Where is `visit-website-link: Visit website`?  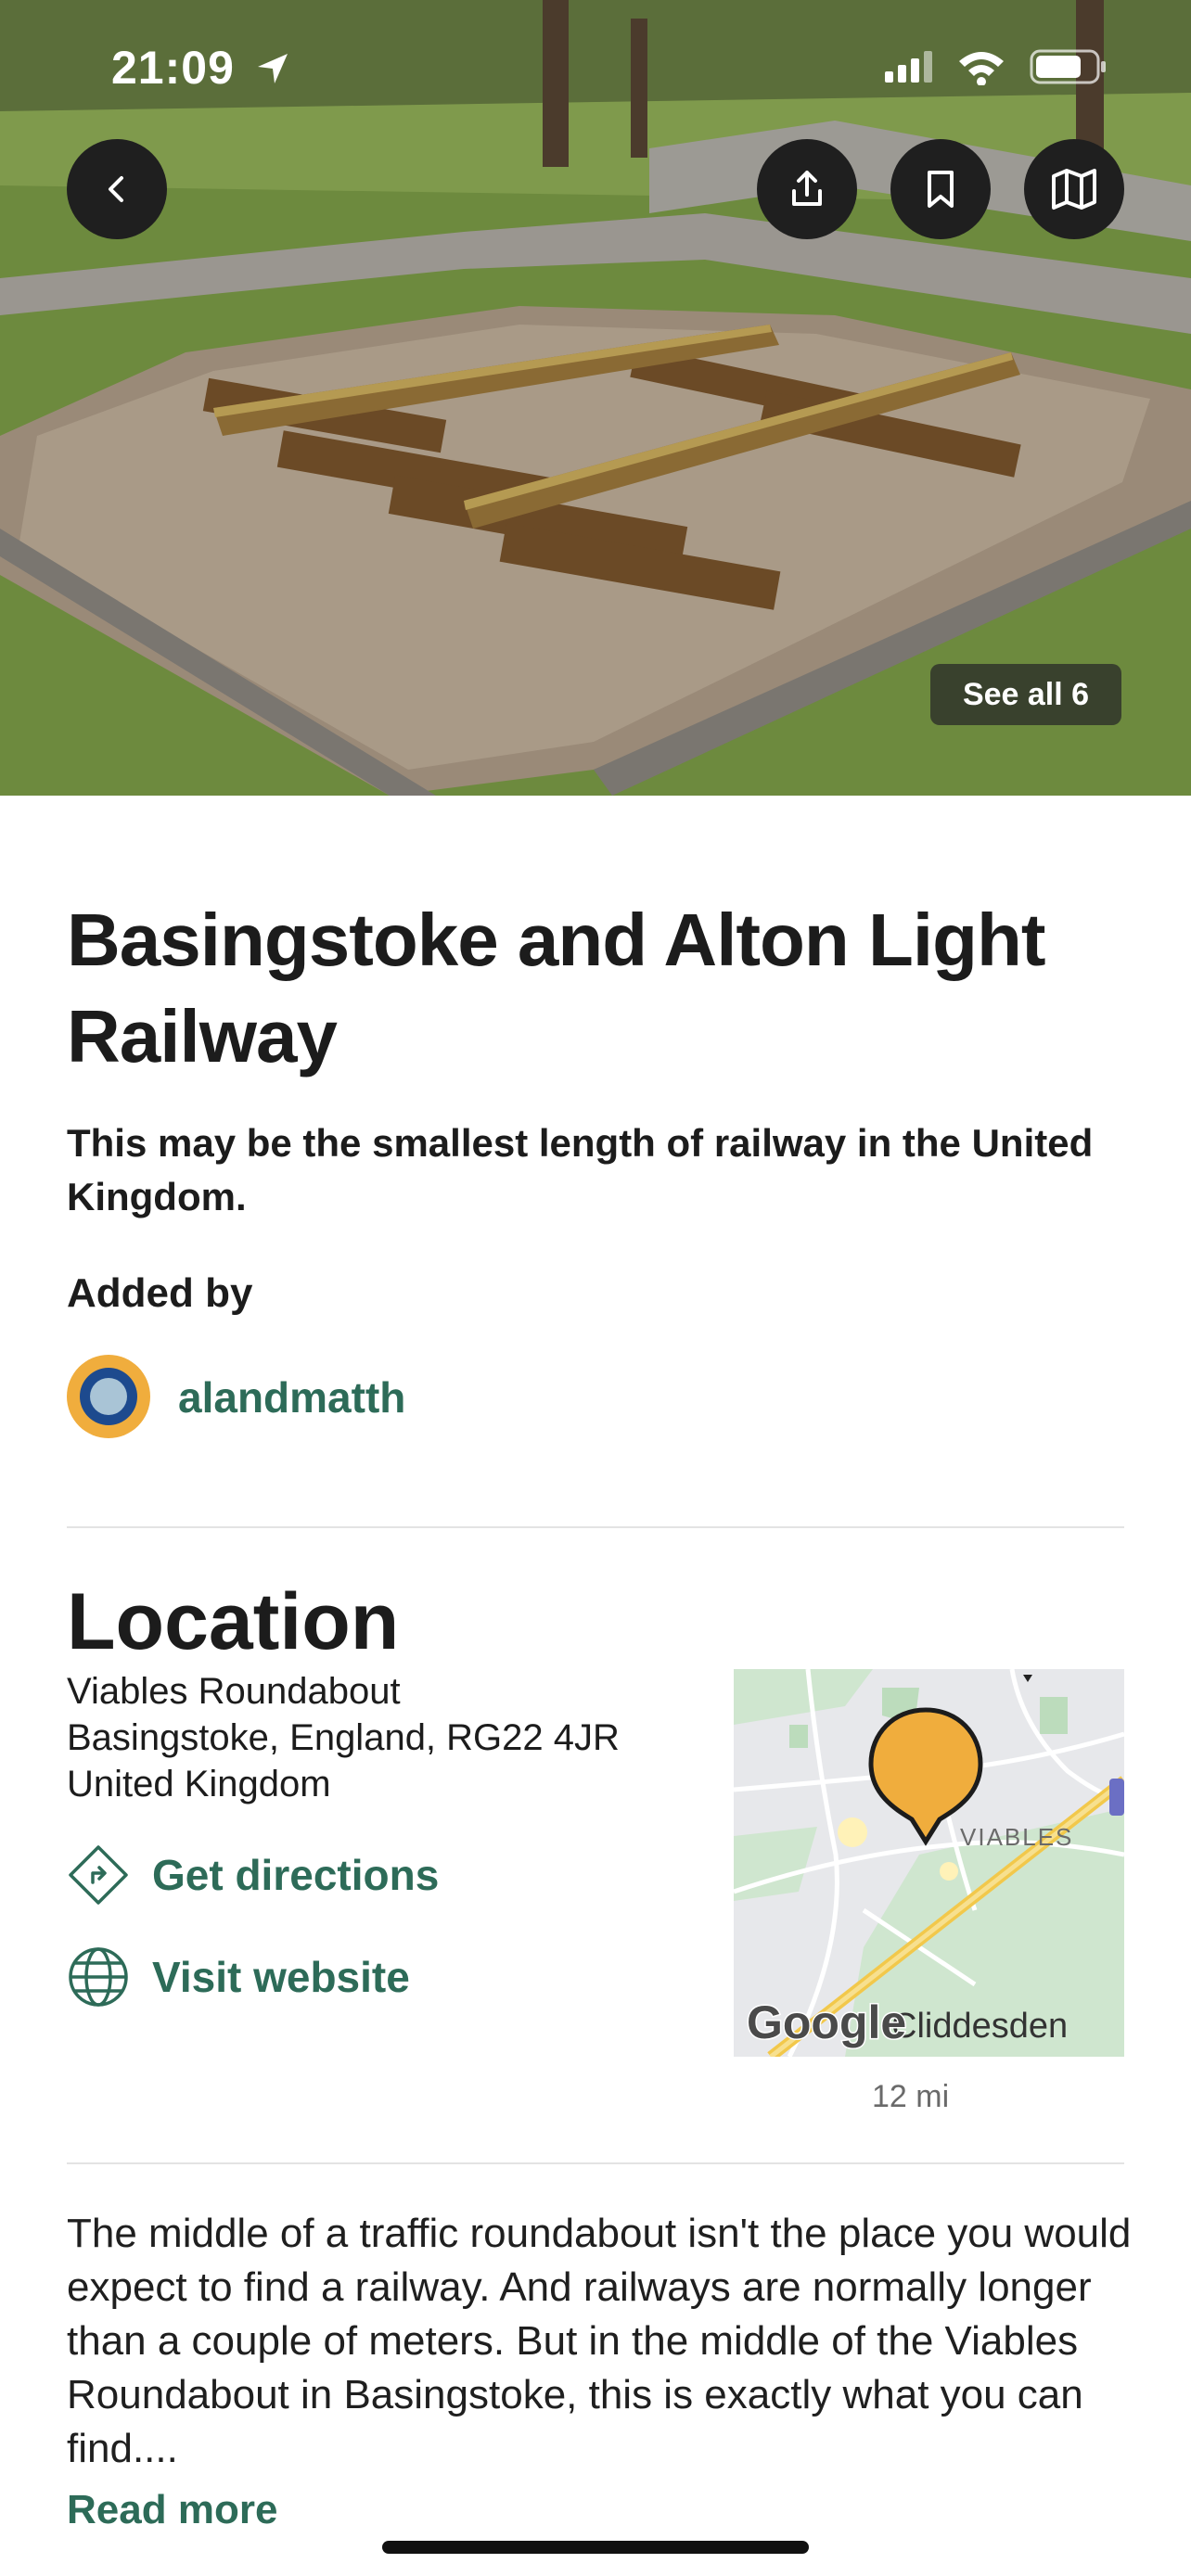
visit-website-link: Visit website is located at coordinates (238, 1977).